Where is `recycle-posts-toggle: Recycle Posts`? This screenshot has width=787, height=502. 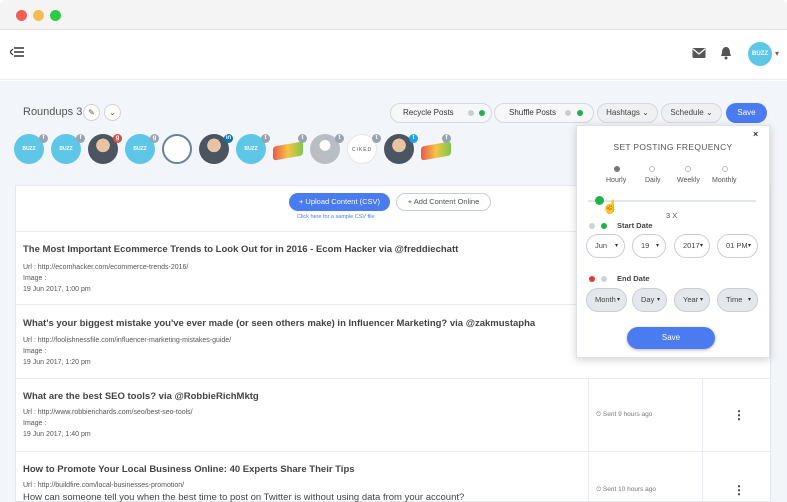 recycle-posts-toggle: Recycle Posts is located at coordinates (441, 113).